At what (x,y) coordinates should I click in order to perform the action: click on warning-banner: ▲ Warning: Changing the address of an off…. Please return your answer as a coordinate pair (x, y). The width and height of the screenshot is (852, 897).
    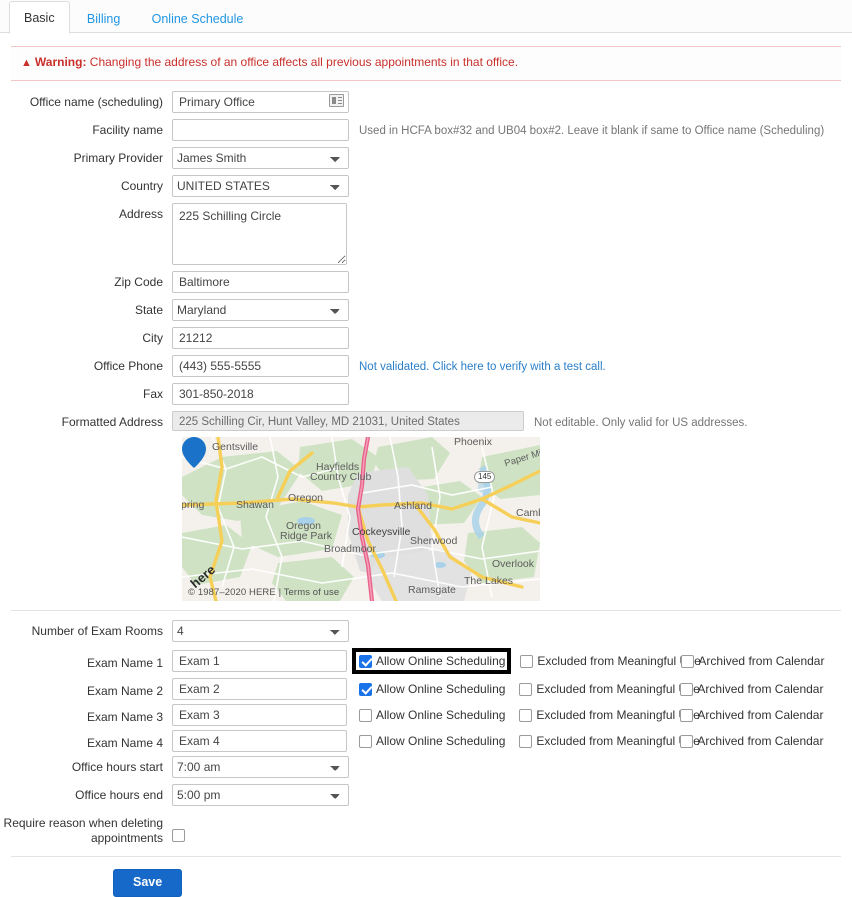
    Looking at the image, I should click on (426, 63).